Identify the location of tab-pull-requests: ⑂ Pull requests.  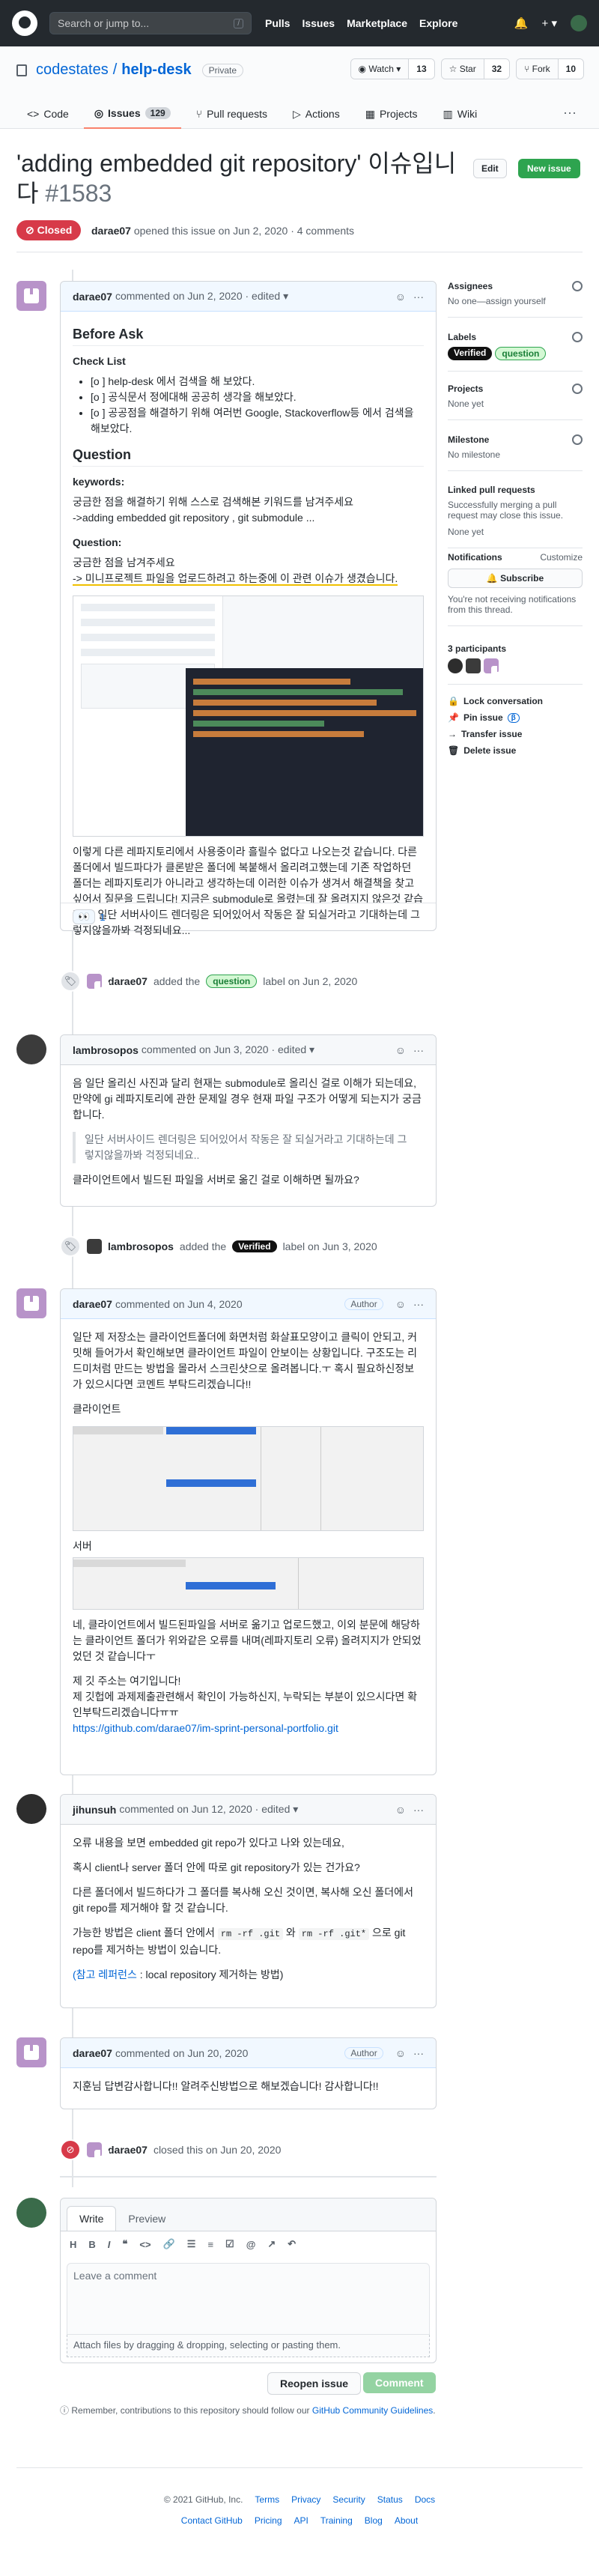
(232, 114).